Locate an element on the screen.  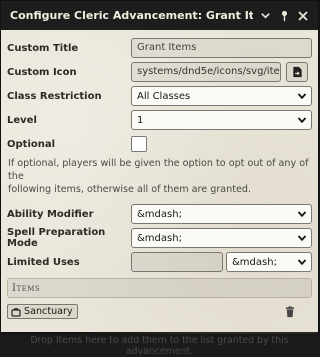
limited-uses-label: Limited Uses is located at coordinates (43, 262).